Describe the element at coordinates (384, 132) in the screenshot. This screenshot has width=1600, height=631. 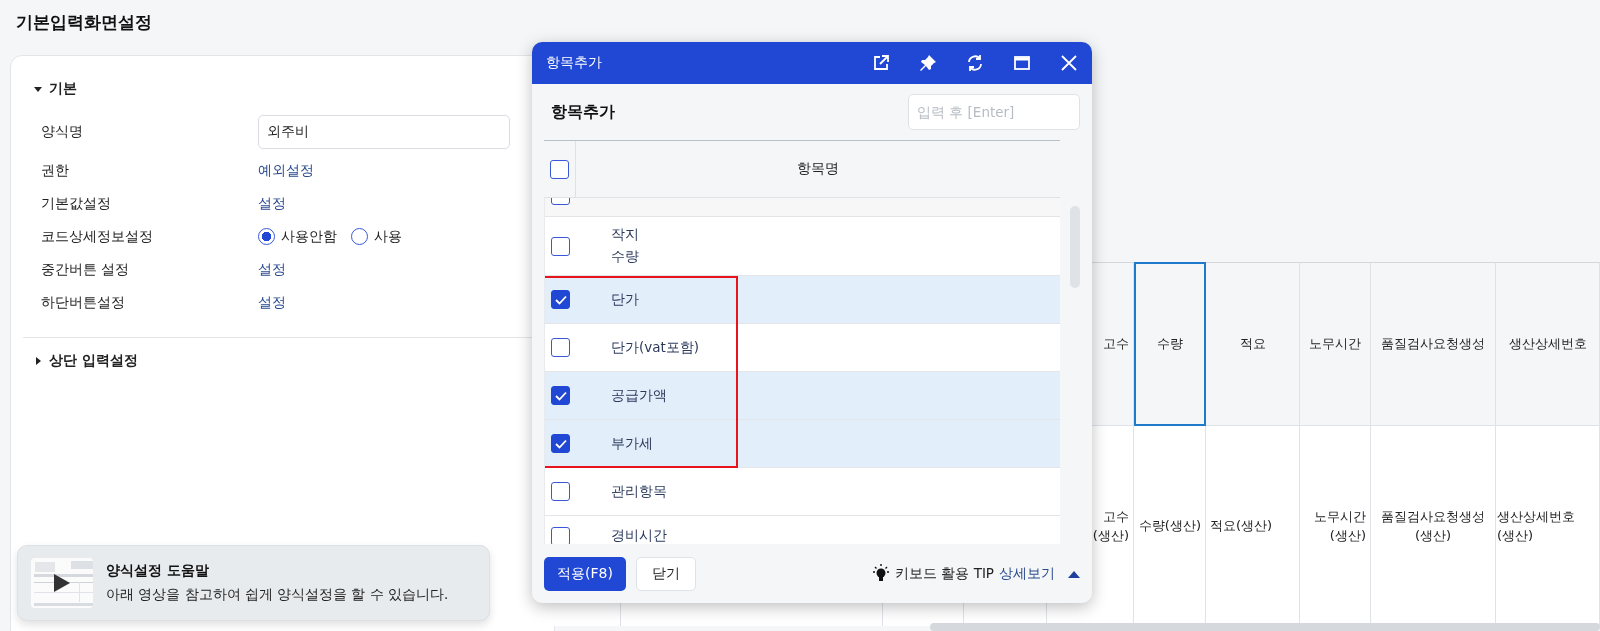
I see `input-field: 외주비` at that location.